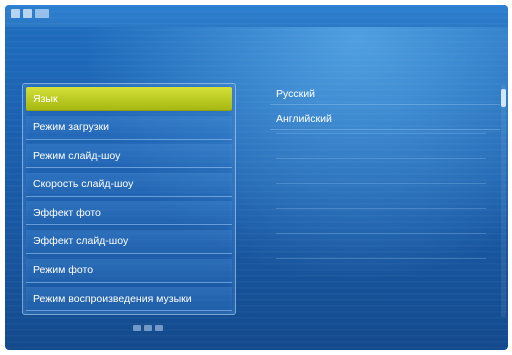 This screenshot has width=512, height=355. What do you see at coordinates (77, 155) in the screenshot?
I see `menu-item-label: Режим слайд-шоу` at bounding box center [77, 155].